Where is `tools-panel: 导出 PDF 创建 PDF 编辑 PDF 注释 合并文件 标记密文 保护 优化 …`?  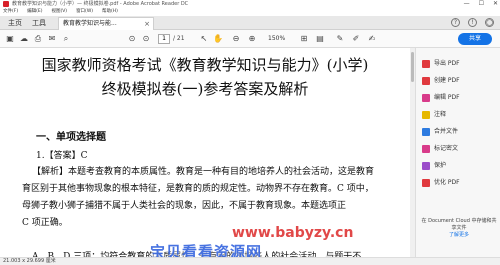
tools-panel: 导出 PDF 创建 PDF 编辑 PDF 注释 合并文件 标记密文 保护 优化 … is located at coordinates (457, 152).